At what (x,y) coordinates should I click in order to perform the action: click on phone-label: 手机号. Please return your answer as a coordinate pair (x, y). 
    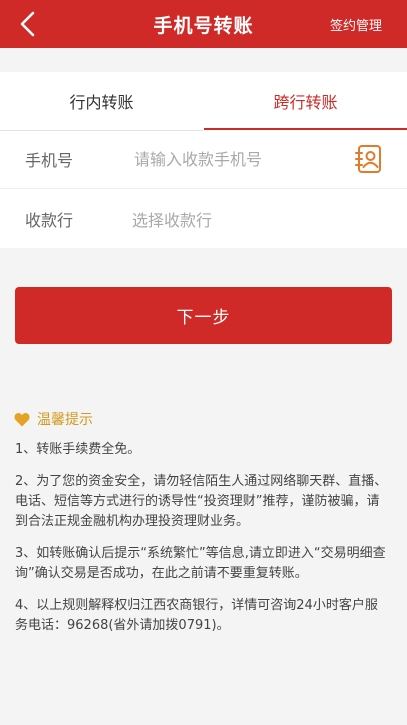
    Looking at the image, I should click on (49, 160).